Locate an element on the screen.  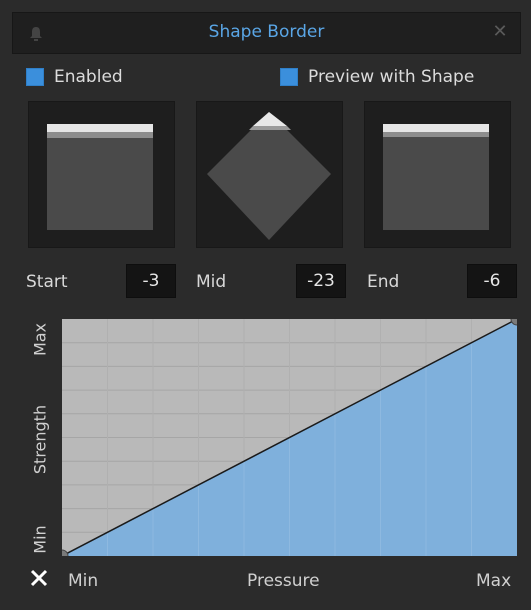
close-icon: ✕ is located at coordinates (500, 32).